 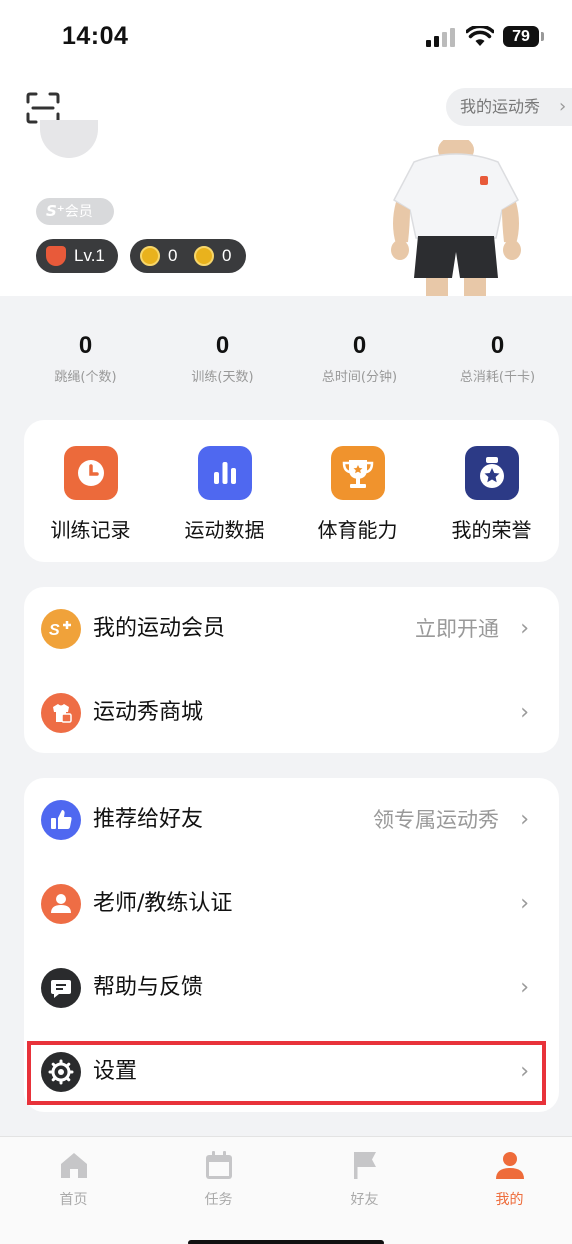 I want to click on level-badge: Lv.1, so click(x=77, y=256).